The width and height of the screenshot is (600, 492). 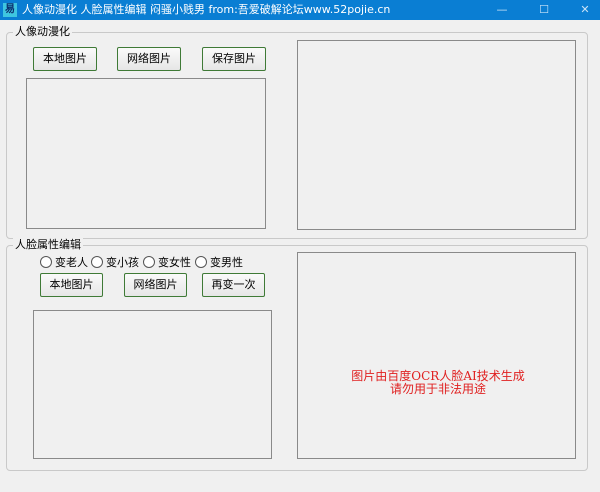 I want to click on radio-female: 变女性, so click(x=167, y=263).